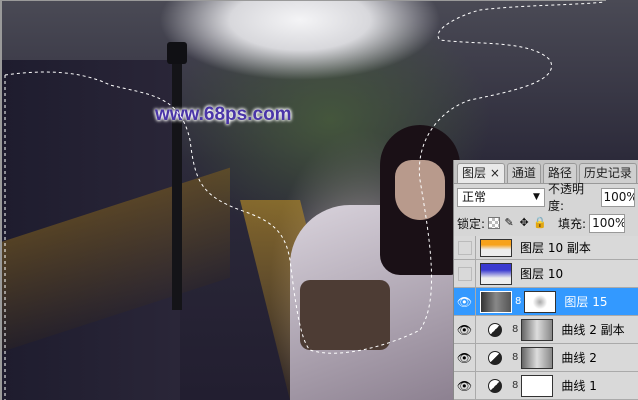 The height and width of the screenshot is (400, 638). I want to click on layer-name: 曲线 1, so click(579, 386).